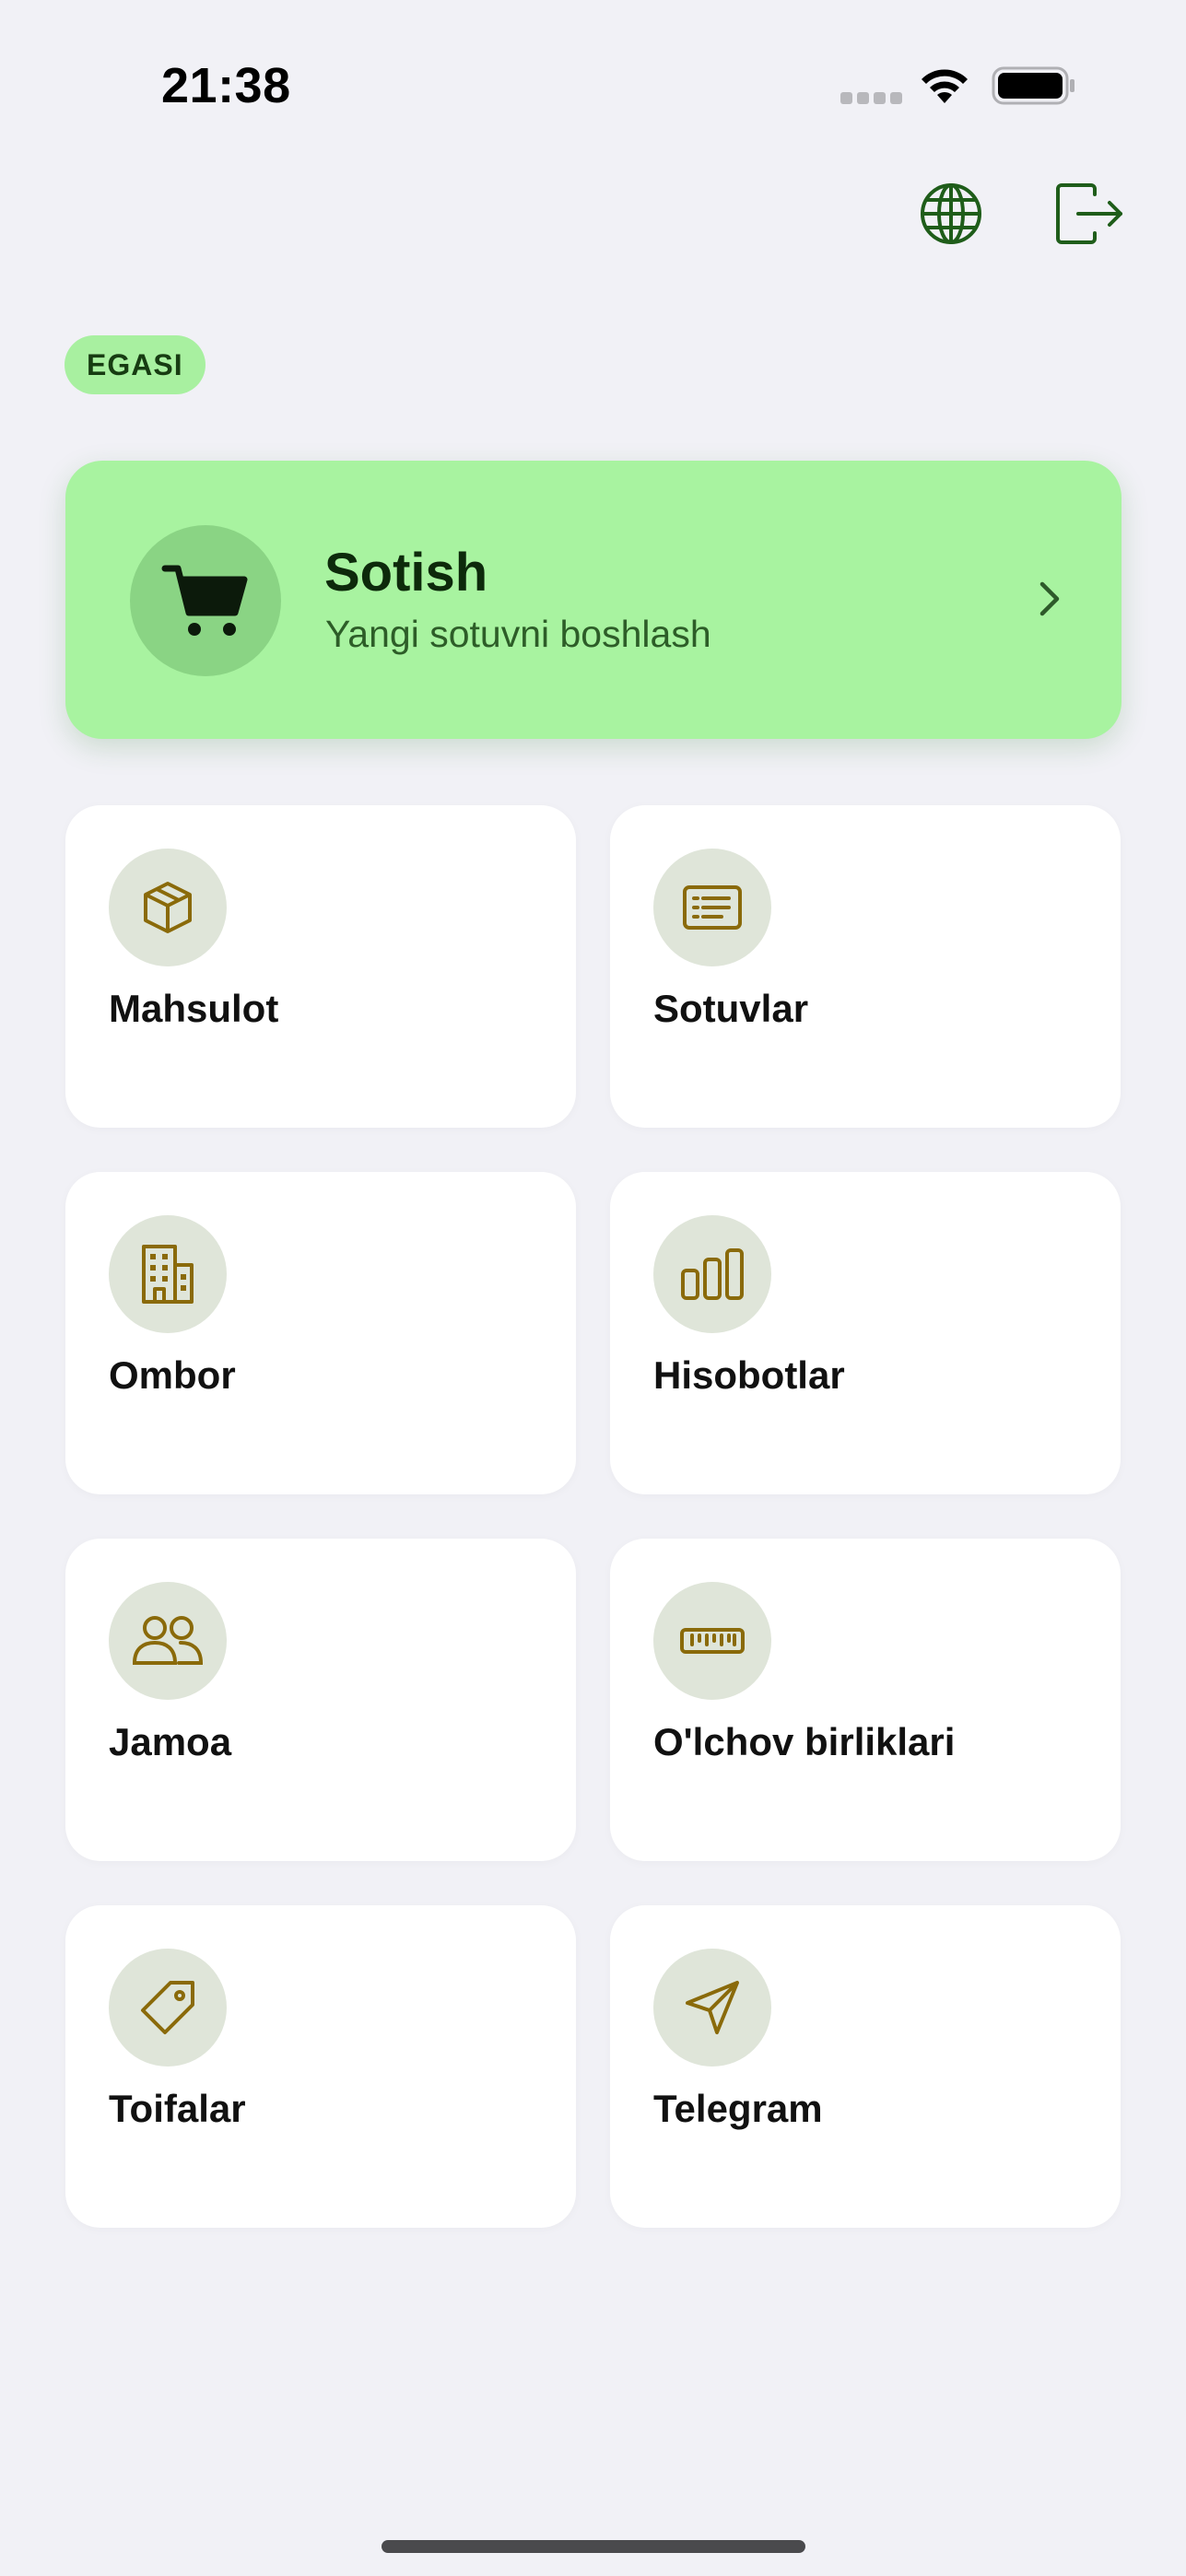 This screenshot has height=2576, width=1186. I want to click on wifi-icon, so click(945, 86).